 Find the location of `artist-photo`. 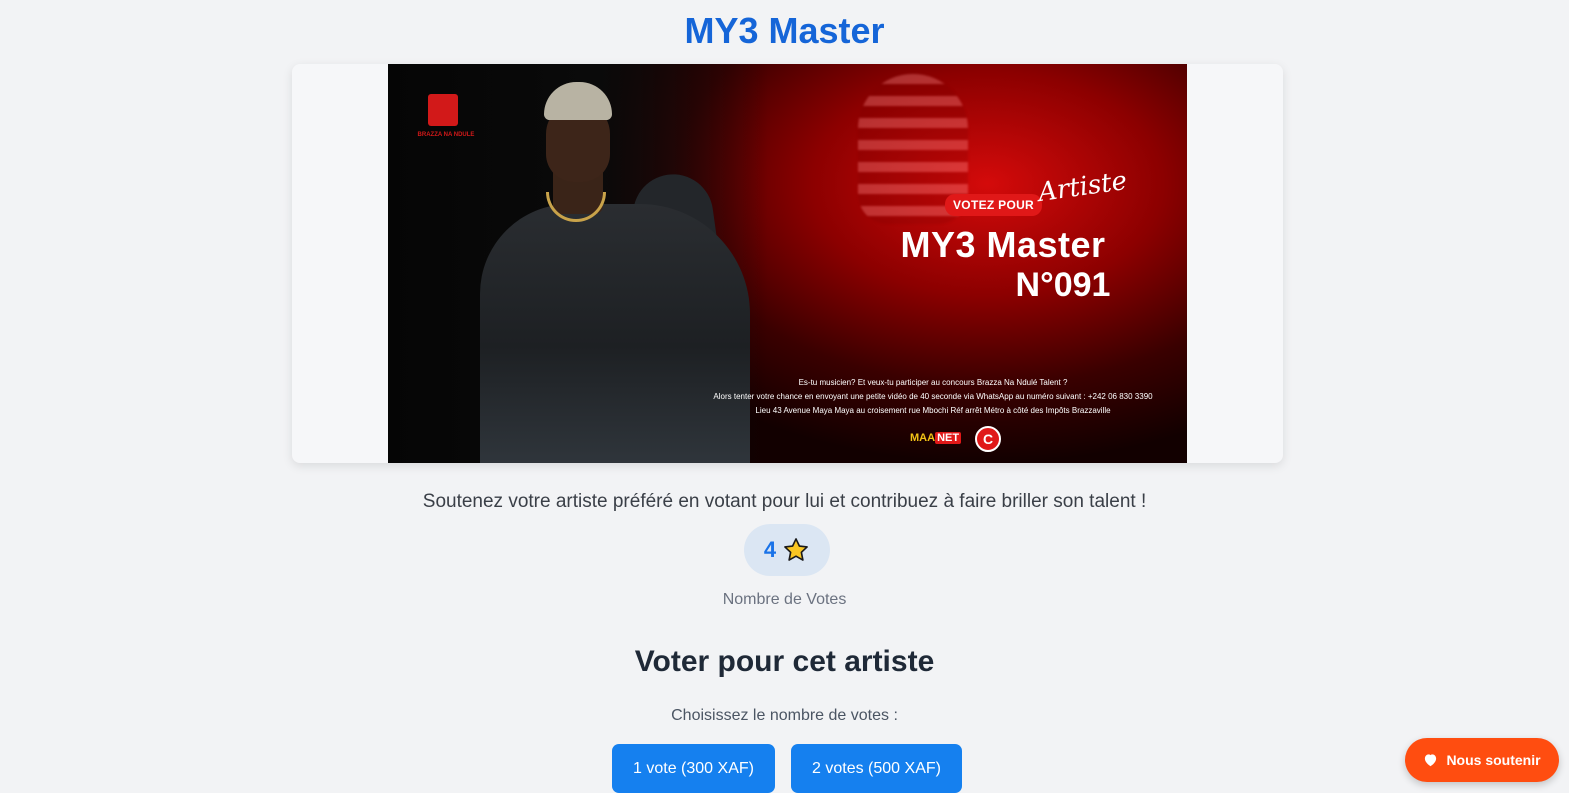

artist-photo is located at coordinates (615, 333).